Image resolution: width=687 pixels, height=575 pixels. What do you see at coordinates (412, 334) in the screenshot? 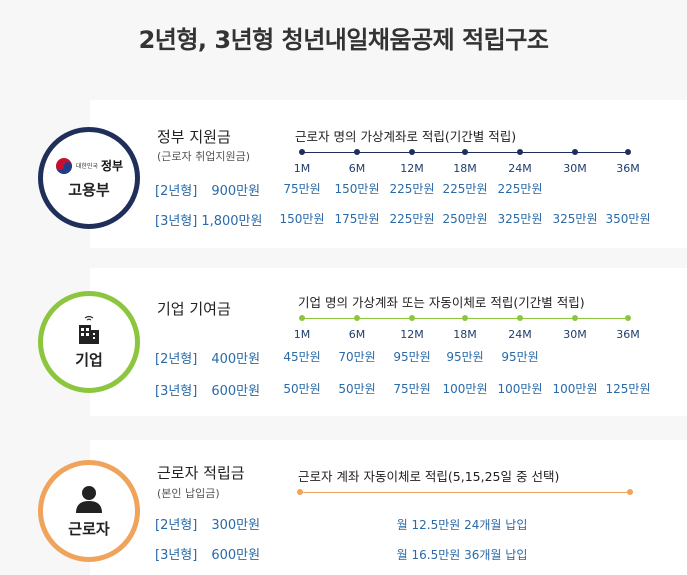
I see `company-month-label: 12M` at bounding box center [412, 334].